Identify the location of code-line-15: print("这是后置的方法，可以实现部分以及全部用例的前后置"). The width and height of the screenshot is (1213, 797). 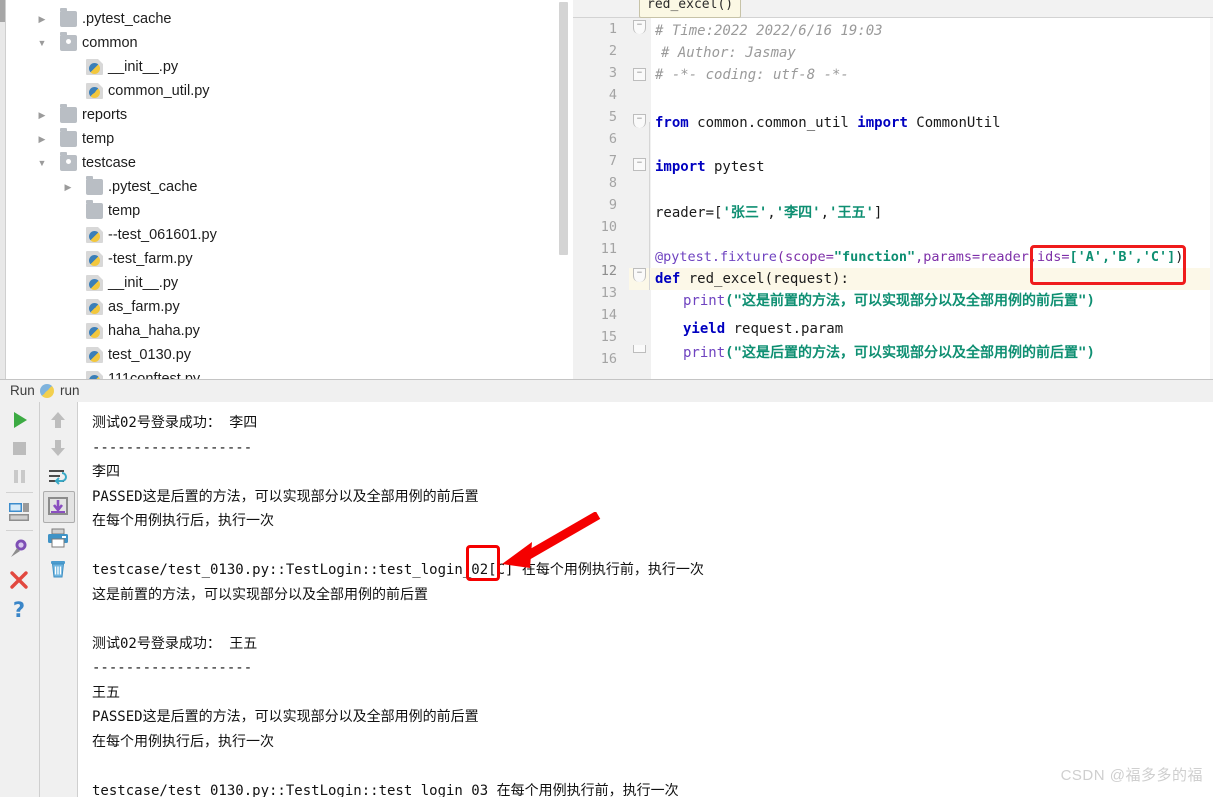
(889, 353).